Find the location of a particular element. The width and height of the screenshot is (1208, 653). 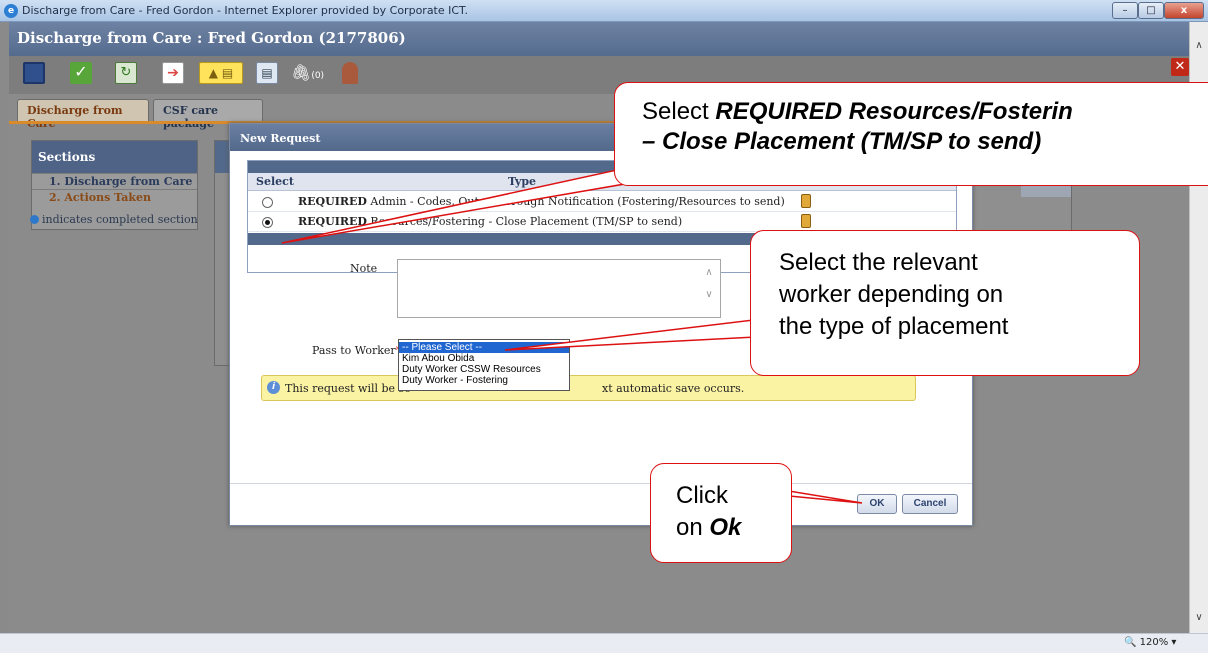

person-icon is located at coordinates (350, 73).